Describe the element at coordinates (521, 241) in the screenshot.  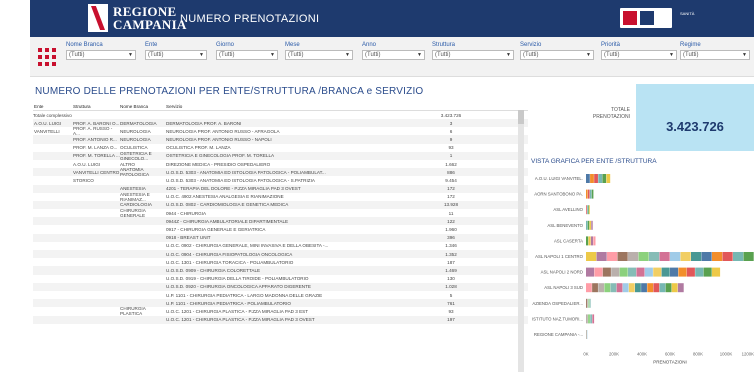
I see `table-scrollbar` at that location.